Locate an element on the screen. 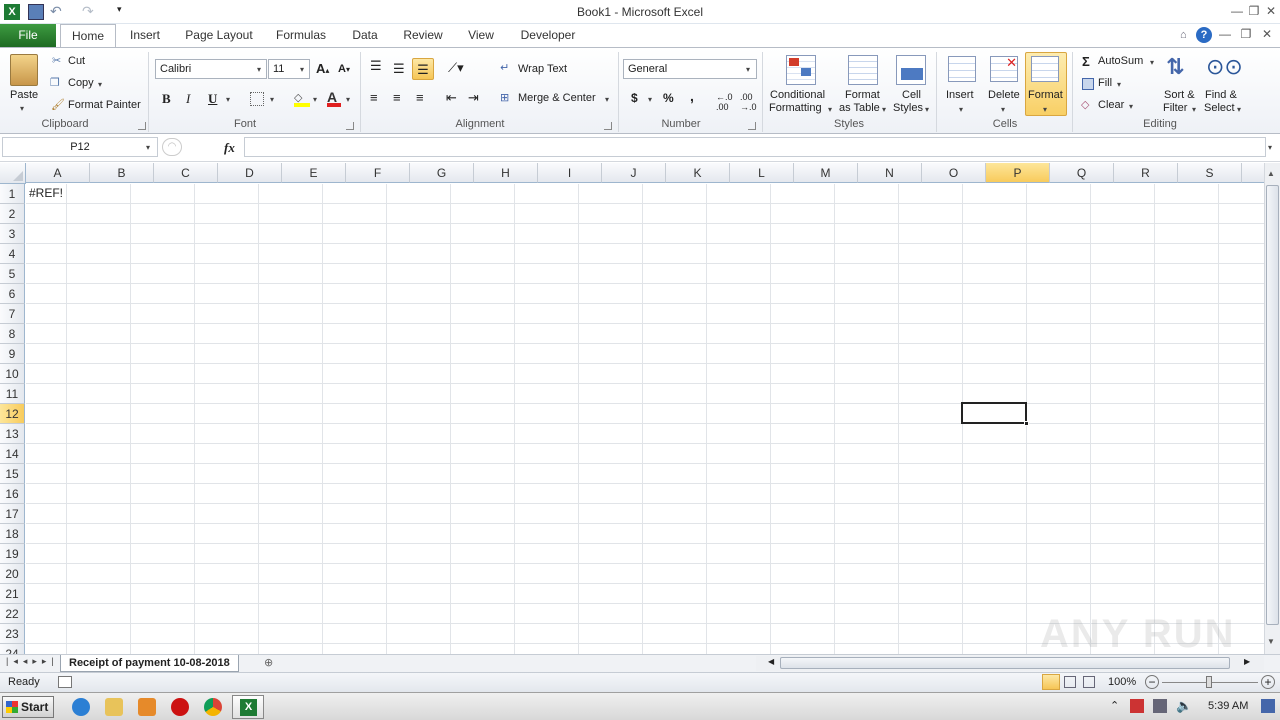  network-icon is located at coordinates (1160, 706).